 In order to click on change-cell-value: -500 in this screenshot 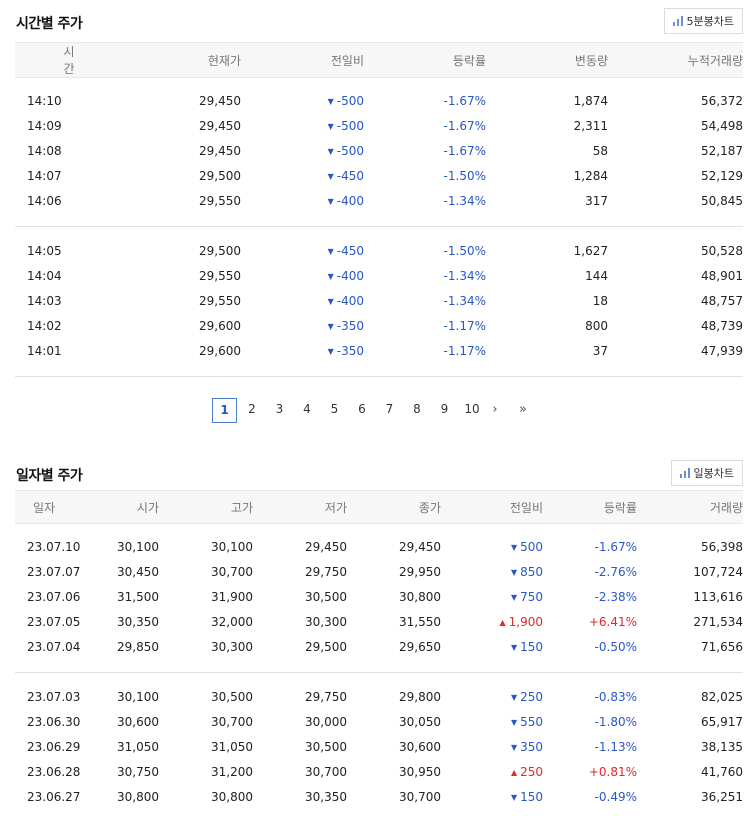, I will do `click(350, 101)`.